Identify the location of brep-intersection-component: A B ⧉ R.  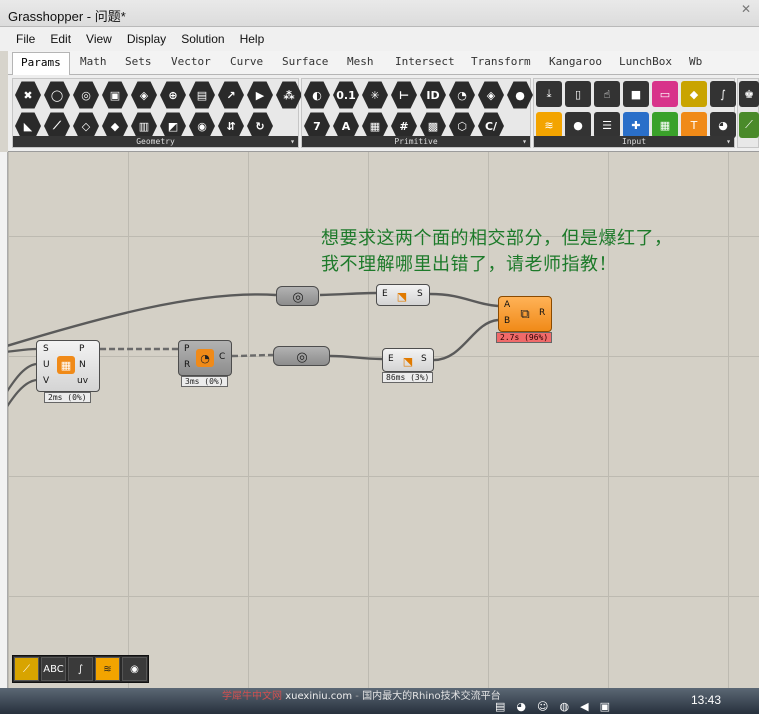
(525, 314).